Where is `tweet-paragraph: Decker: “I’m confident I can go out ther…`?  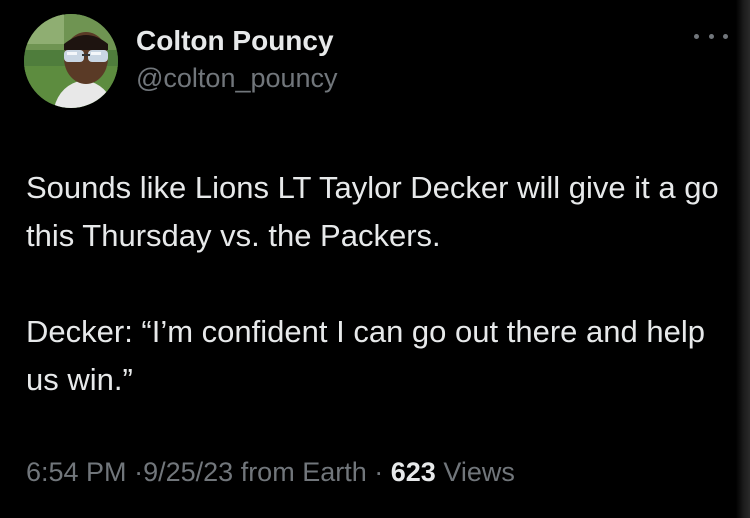
tweet-paragraph: Decker: “I’m confident I can go out ther… is located at coordinates (365, 355).